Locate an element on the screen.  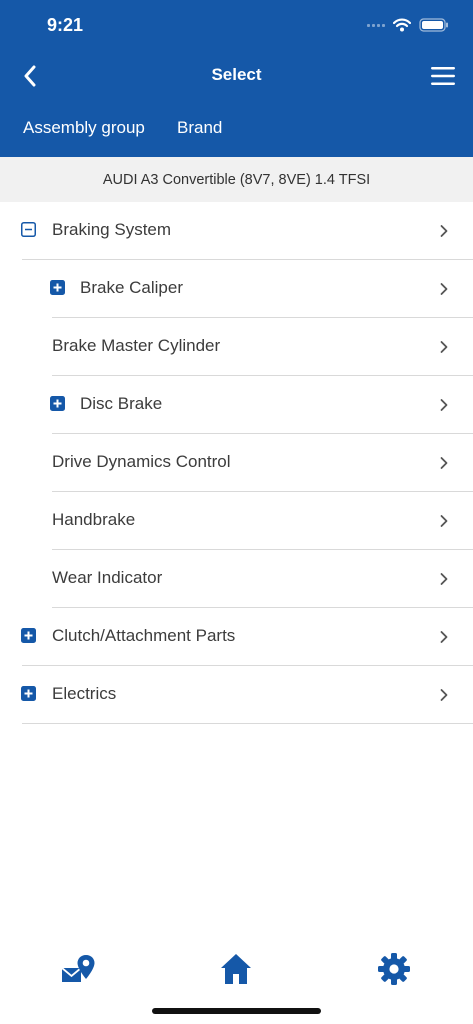
tree-item-disc-brake: Disc Brake is located at coordinates (236, 405).